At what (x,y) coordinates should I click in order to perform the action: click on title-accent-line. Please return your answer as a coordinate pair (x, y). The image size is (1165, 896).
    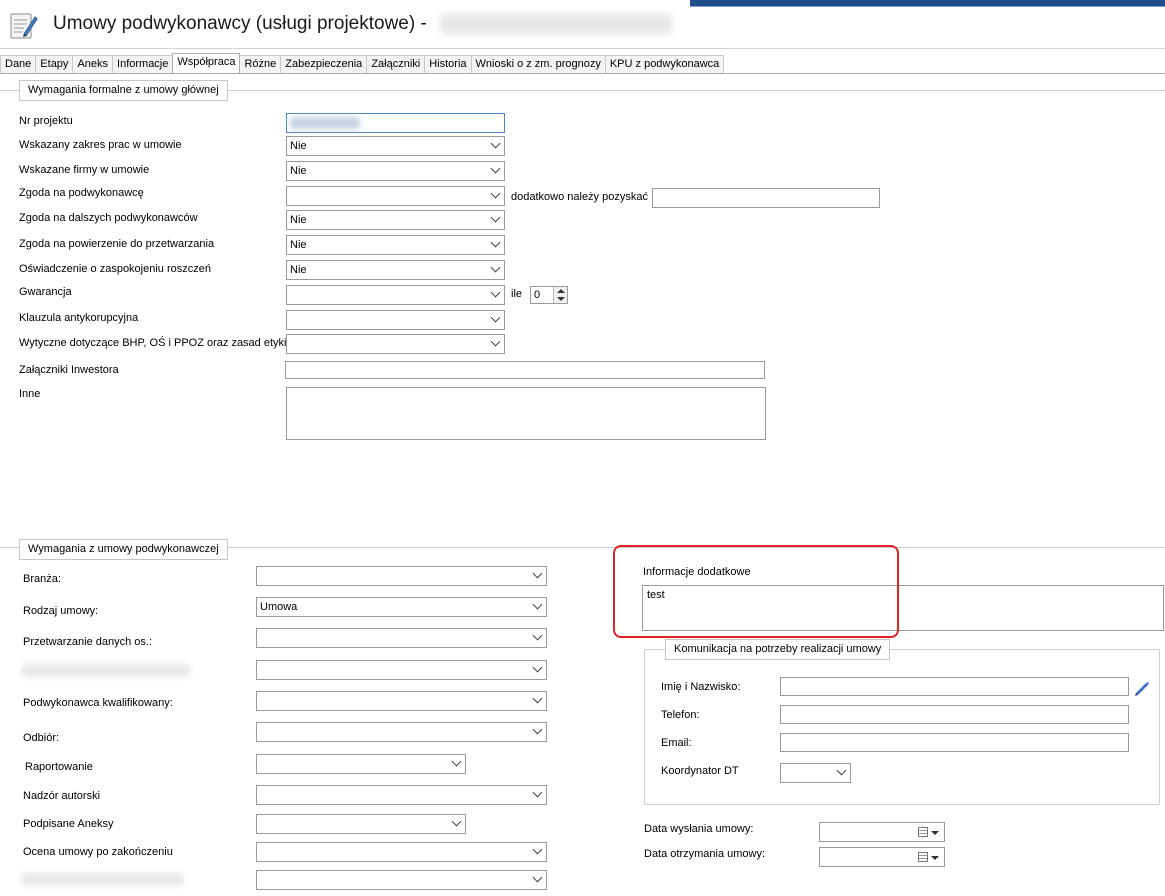
    Looking at the image, I should click on (927, 6).